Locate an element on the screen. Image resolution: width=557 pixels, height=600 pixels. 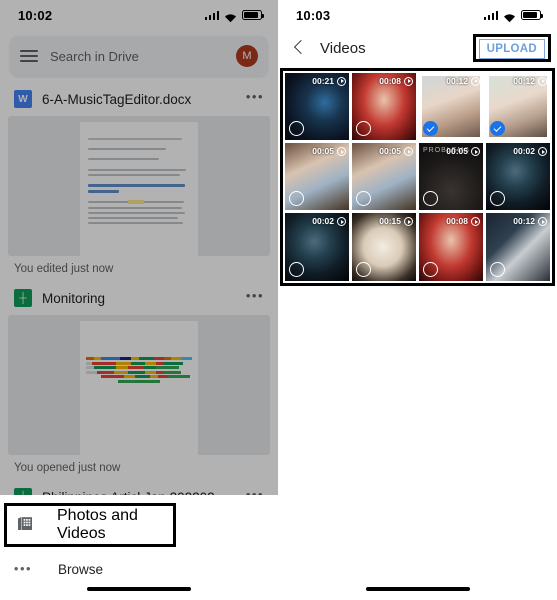
attachment-source-sheet: ••• Browse Photos and Videos is located at coordinates (139, 547).